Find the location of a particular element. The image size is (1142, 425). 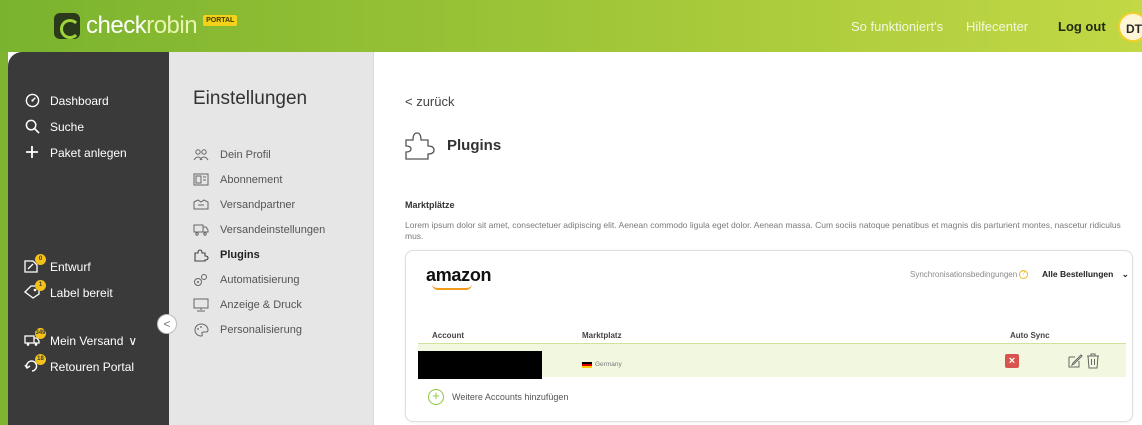

germany-flag-icon is located at coordinates (587, 364).